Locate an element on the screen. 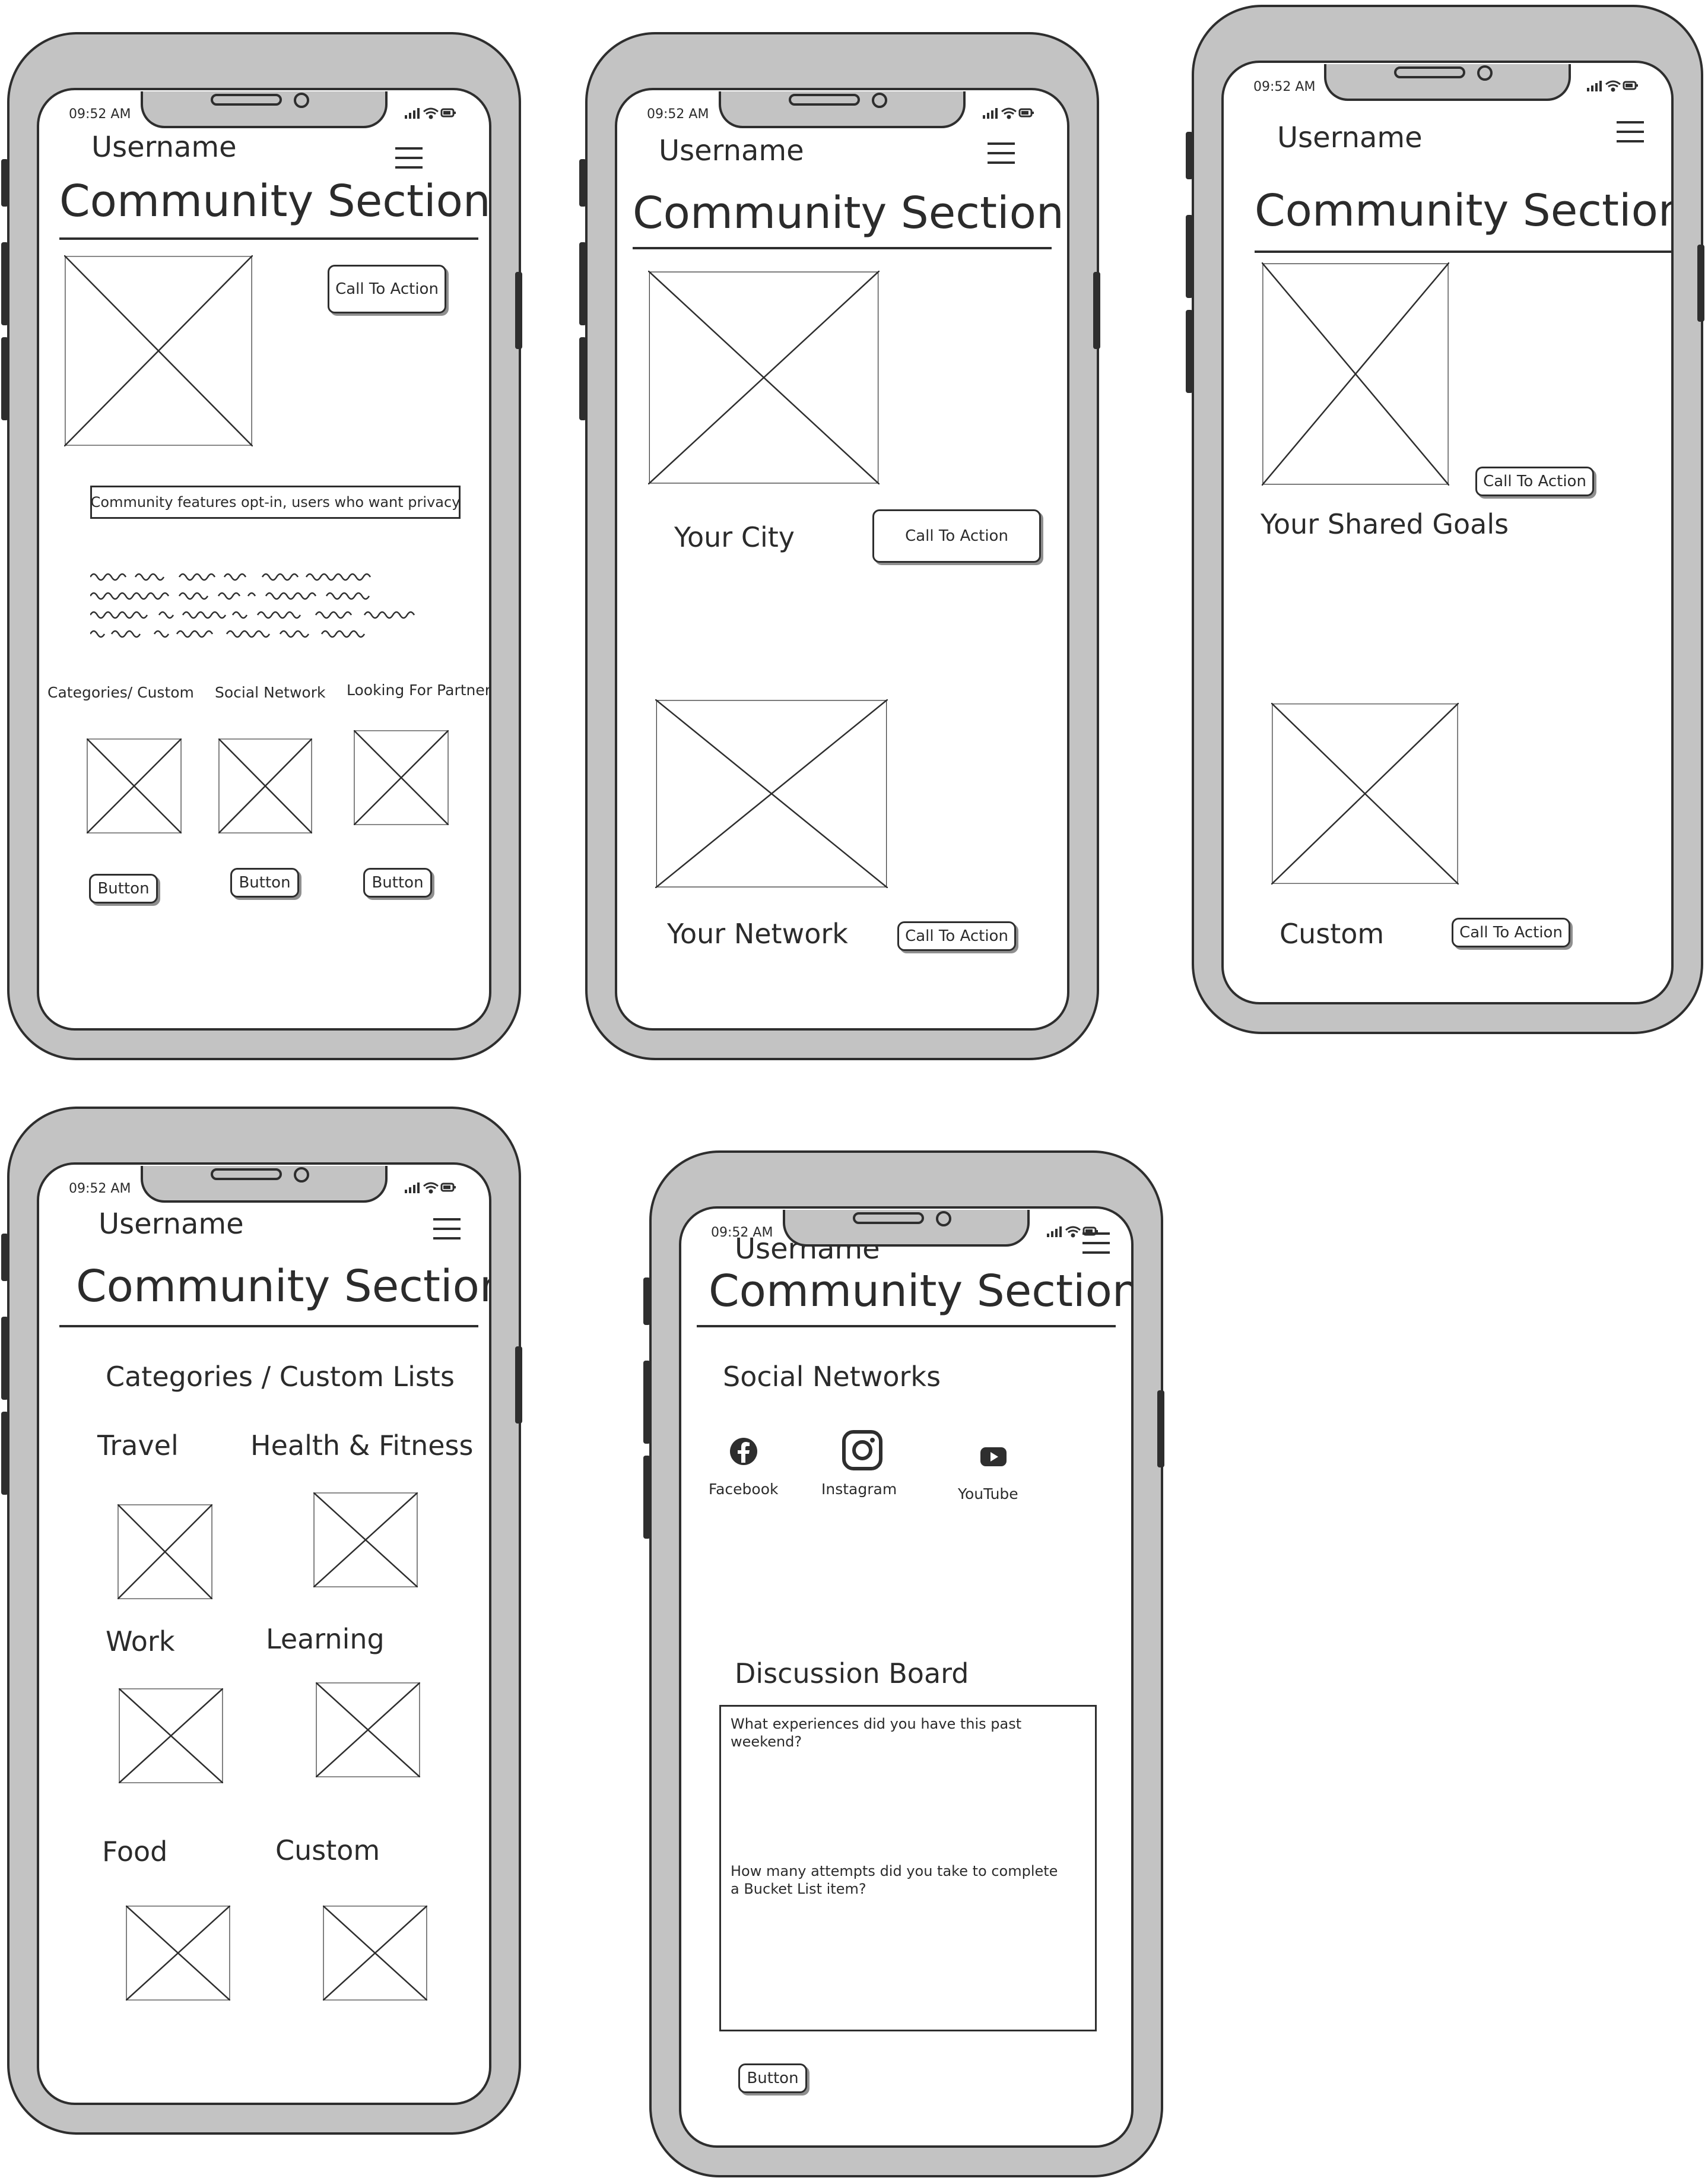 This screenshot has height=2181, width=1708. network-call-to-action-button: Call To Action is located at coordinates (956, 936).